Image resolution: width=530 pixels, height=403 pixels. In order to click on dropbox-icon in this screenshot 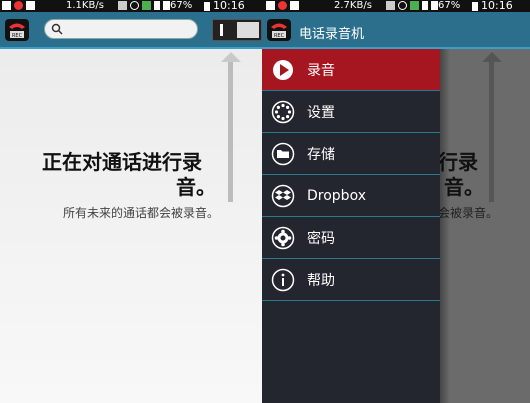, I will do `click(283, 195)`.